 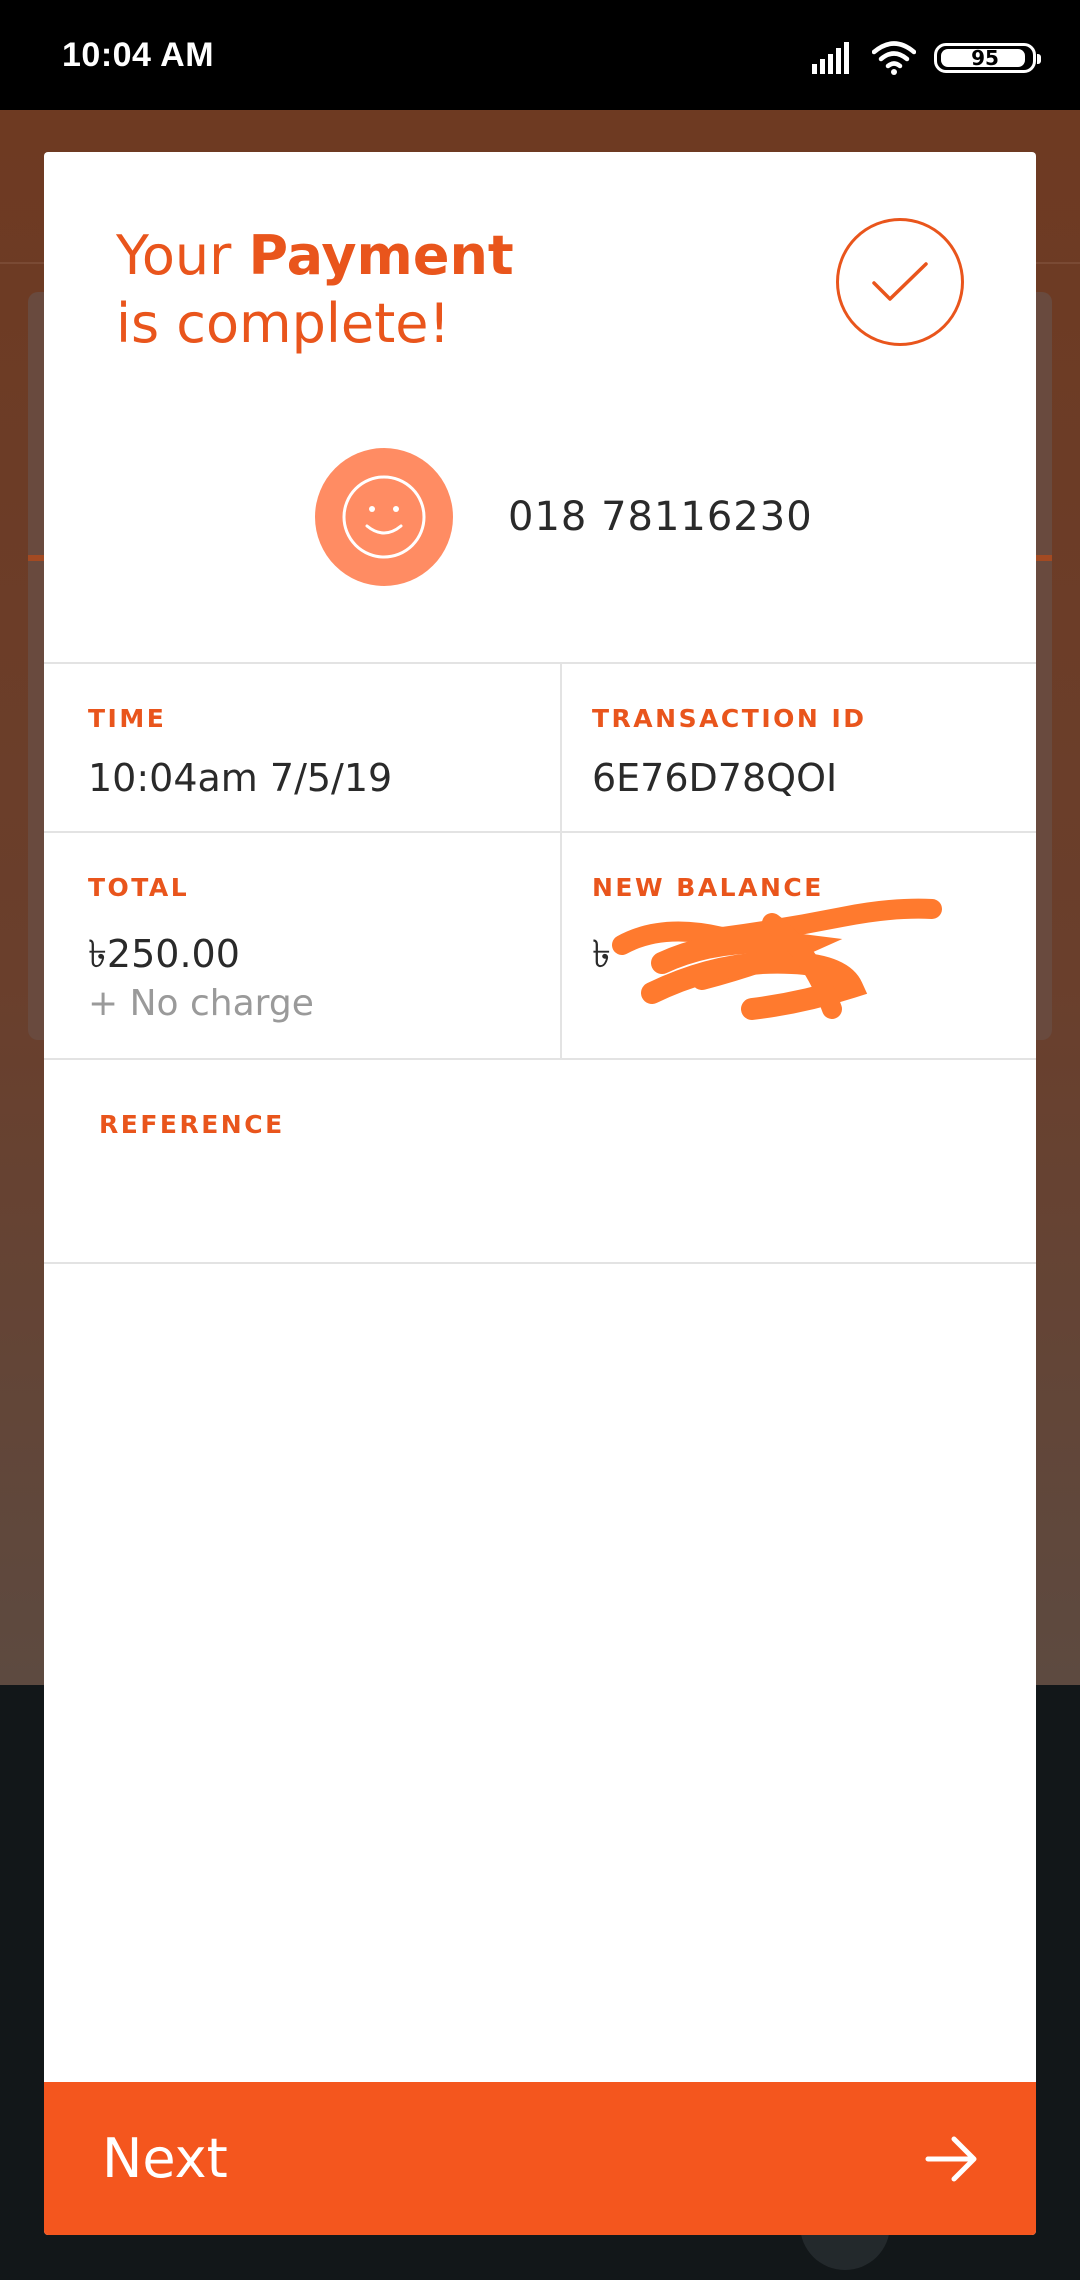 What do you see at coordinates (900, 282) in the screenshot?
I see `check-icon` at bounding box center [900, 282].